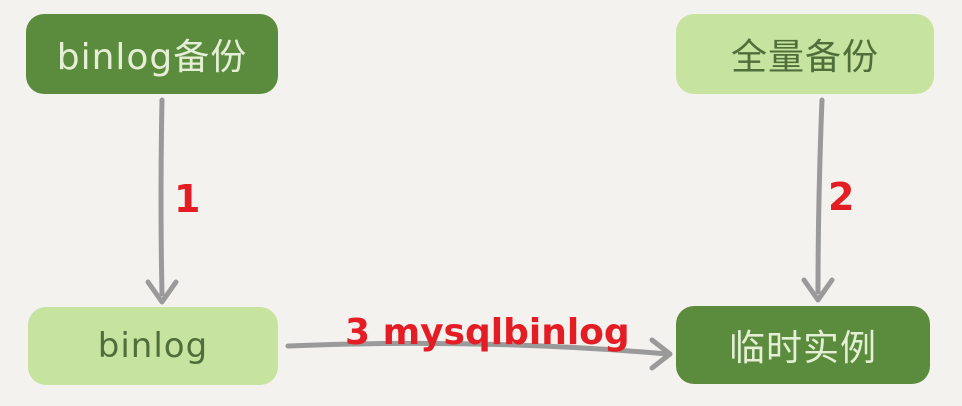 Image resolution: width=962 pixels, height=406 pixels. Describe the element at coordinates (841, 197) in the screenshot. I see `edge-label-step-2: 2` at that location.